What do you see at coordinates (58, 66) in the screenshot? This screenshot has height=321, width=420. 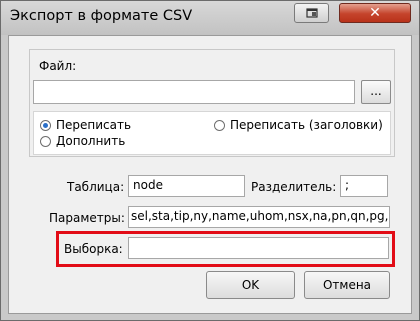 I see `file-group-label: Файл:` at bounding box center [58, 66].